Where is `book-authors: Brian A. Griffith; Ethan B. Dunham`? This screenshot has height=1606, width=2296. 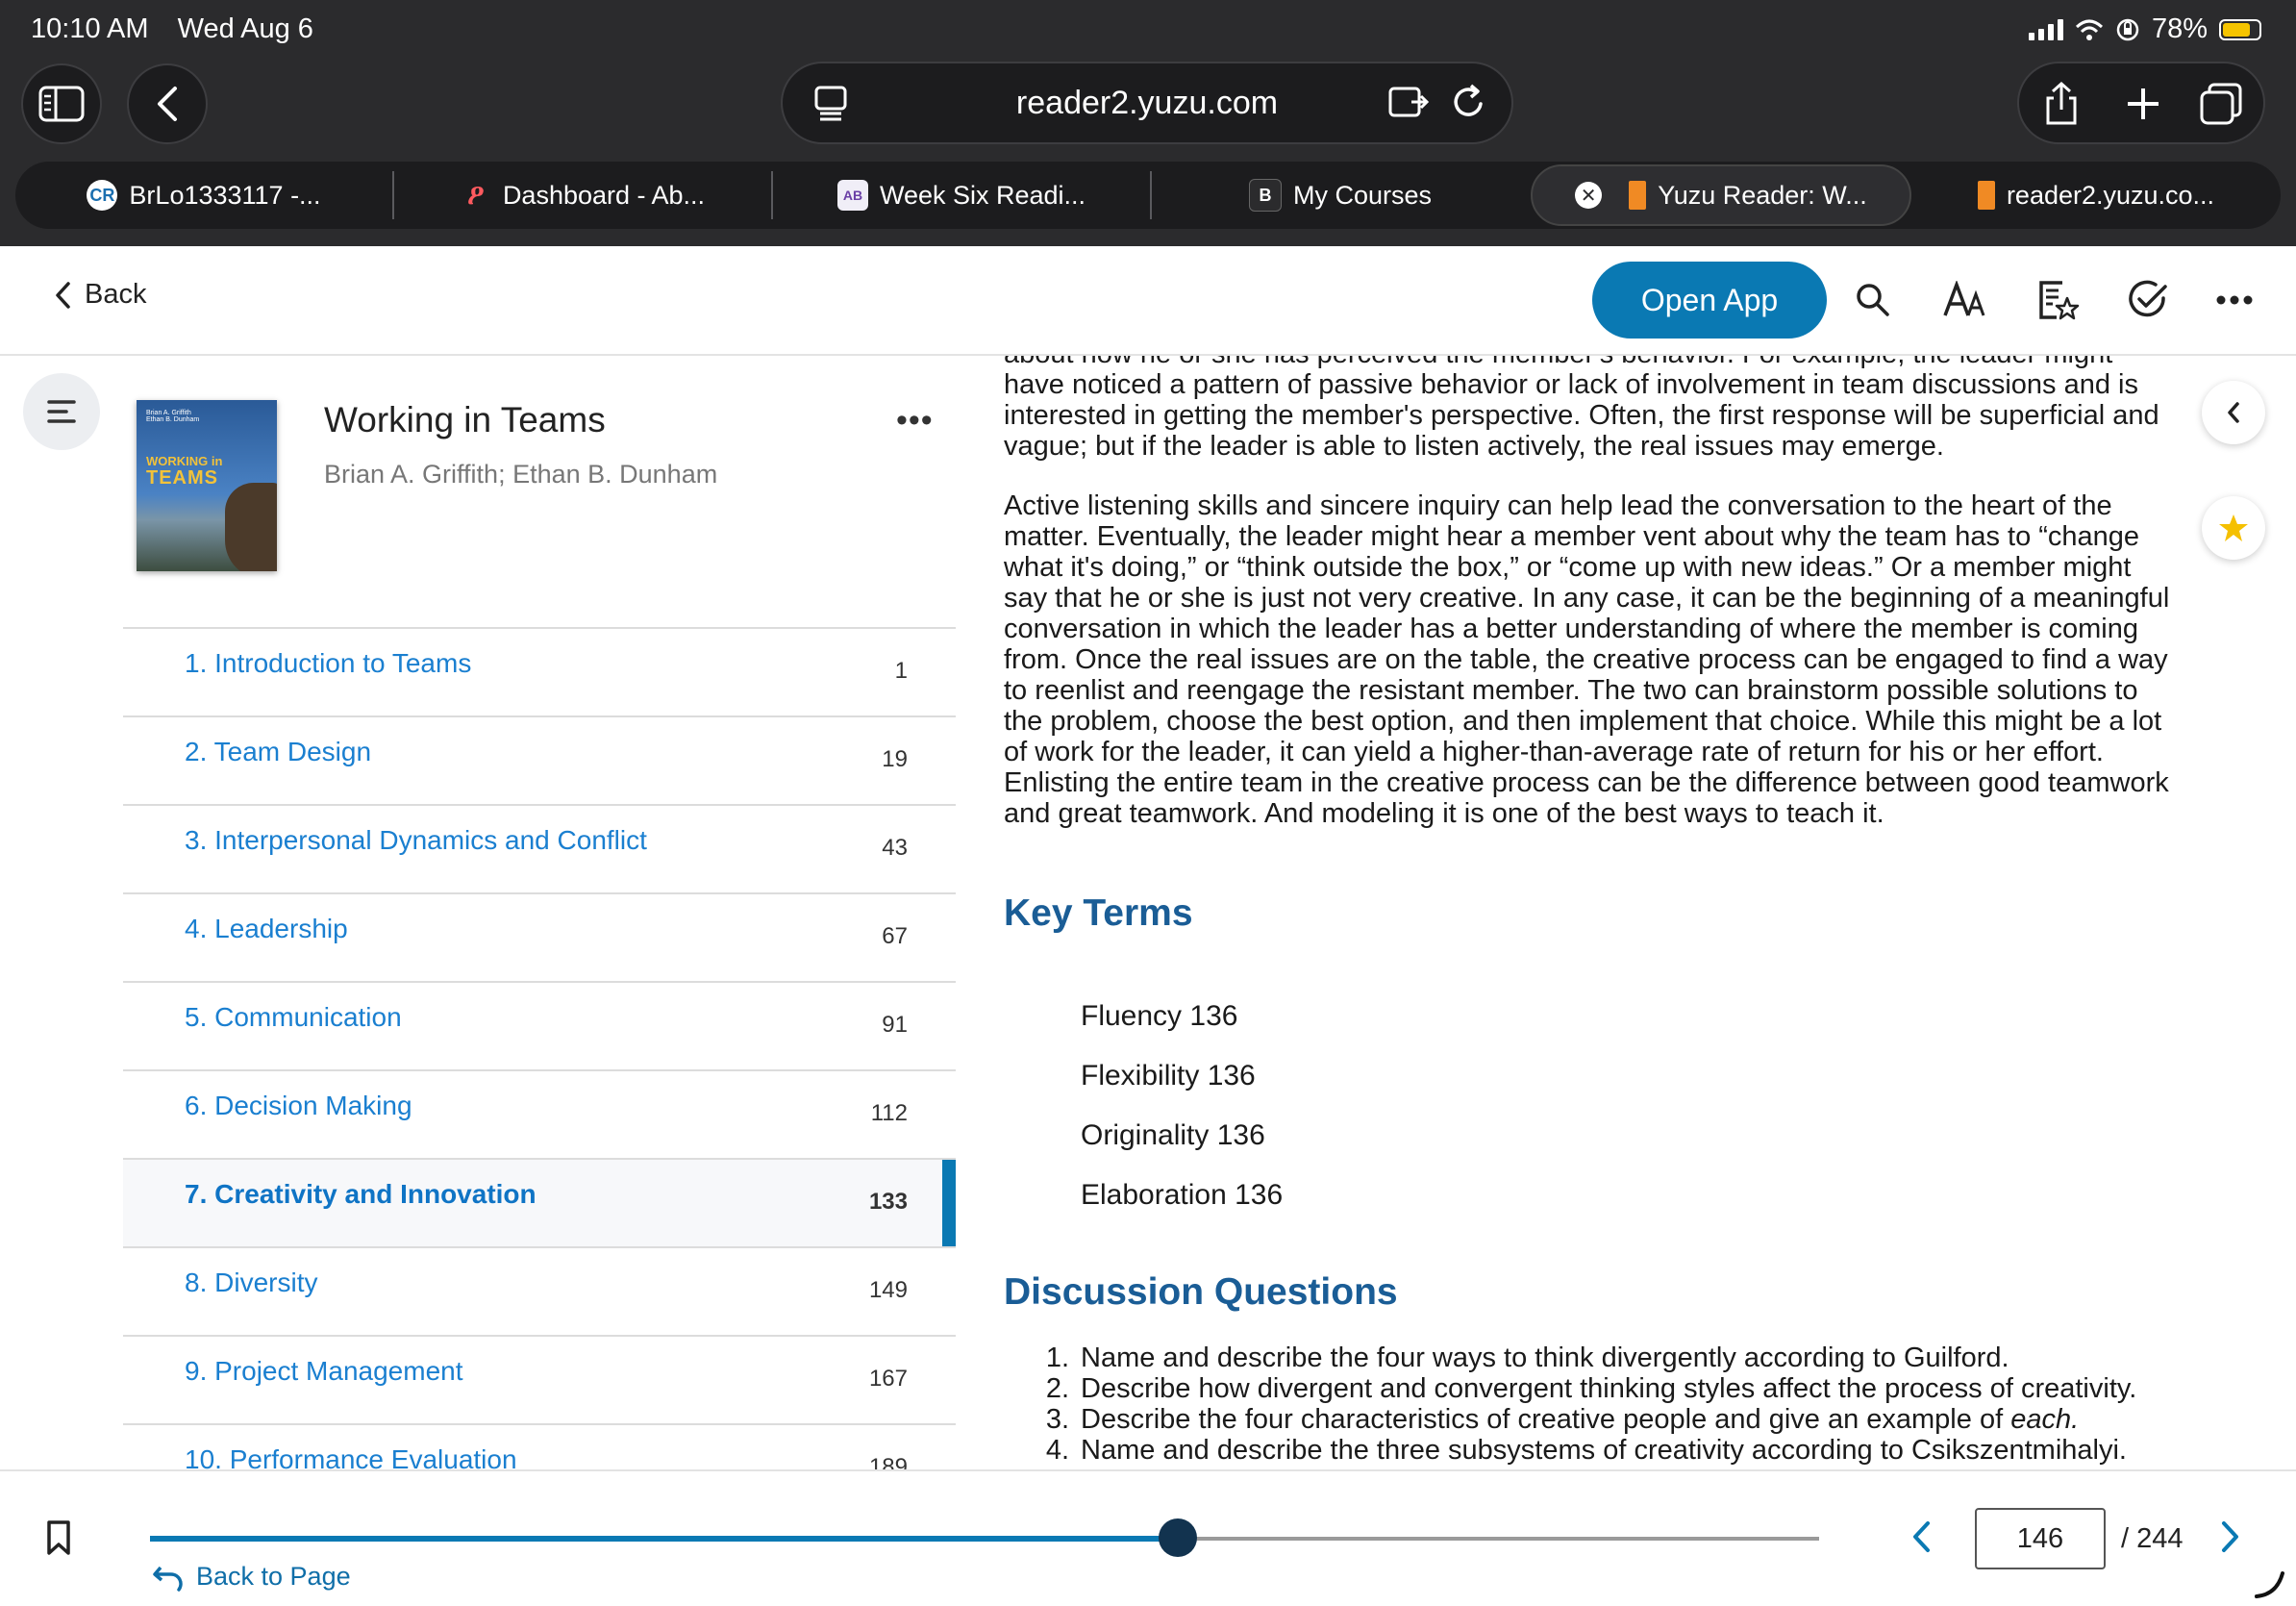
book-authors: Brian A. Griffith; Ethan B. Dunham is located at coordinates (521, 474).